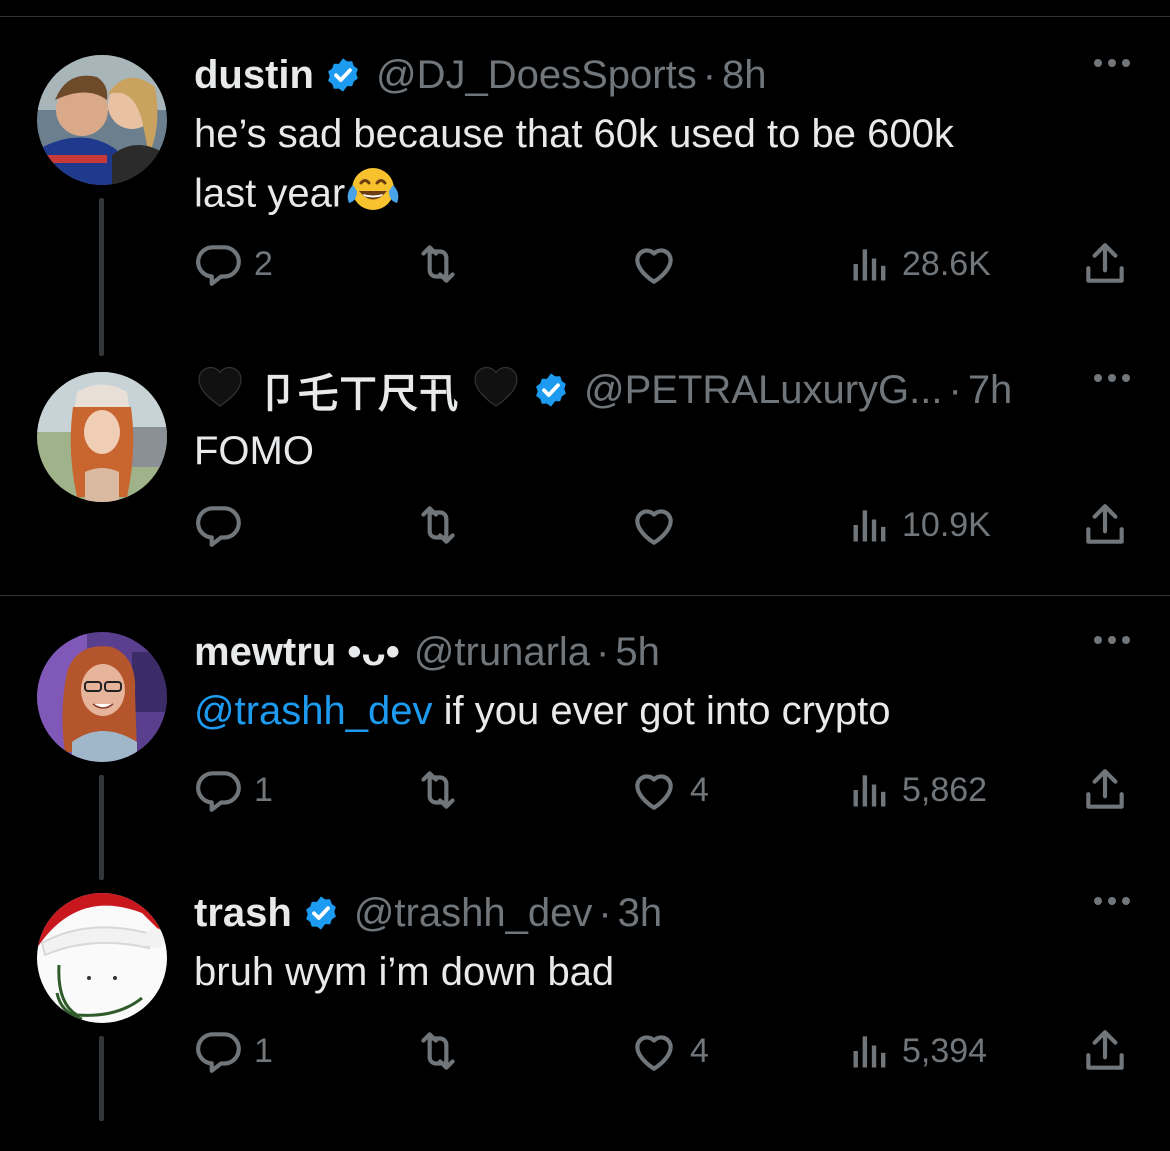 The height and width of the screenshot is (1151, 1170). I want to click on tweet-header: dustin @DJ_DoesSports · 8h, so click(480, 75).